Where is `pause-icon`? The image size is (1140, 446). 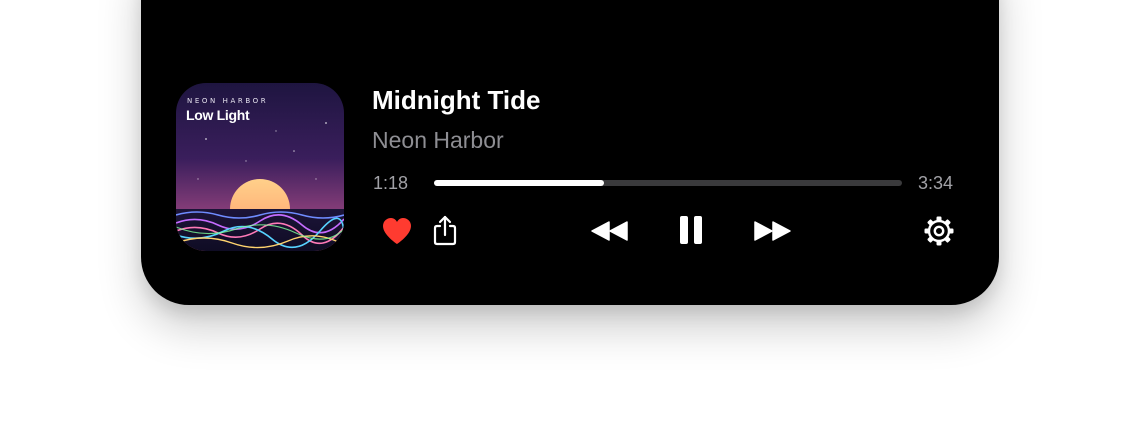 pause-icon is located at coordinates (691, 230).